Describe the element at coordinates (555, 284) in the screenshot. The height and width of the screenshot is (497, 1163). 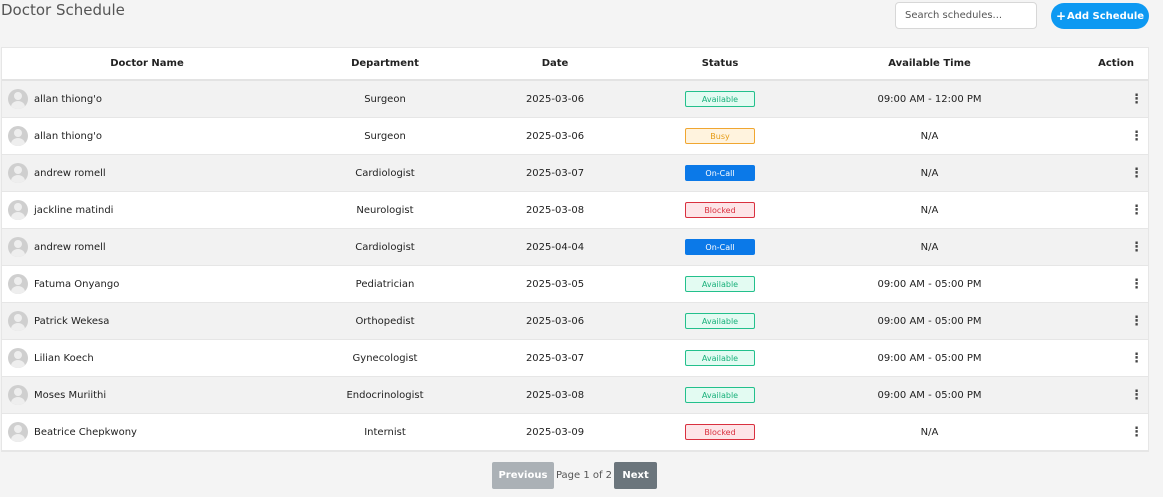
I see `date-cell: 2025-03-05` at that location.